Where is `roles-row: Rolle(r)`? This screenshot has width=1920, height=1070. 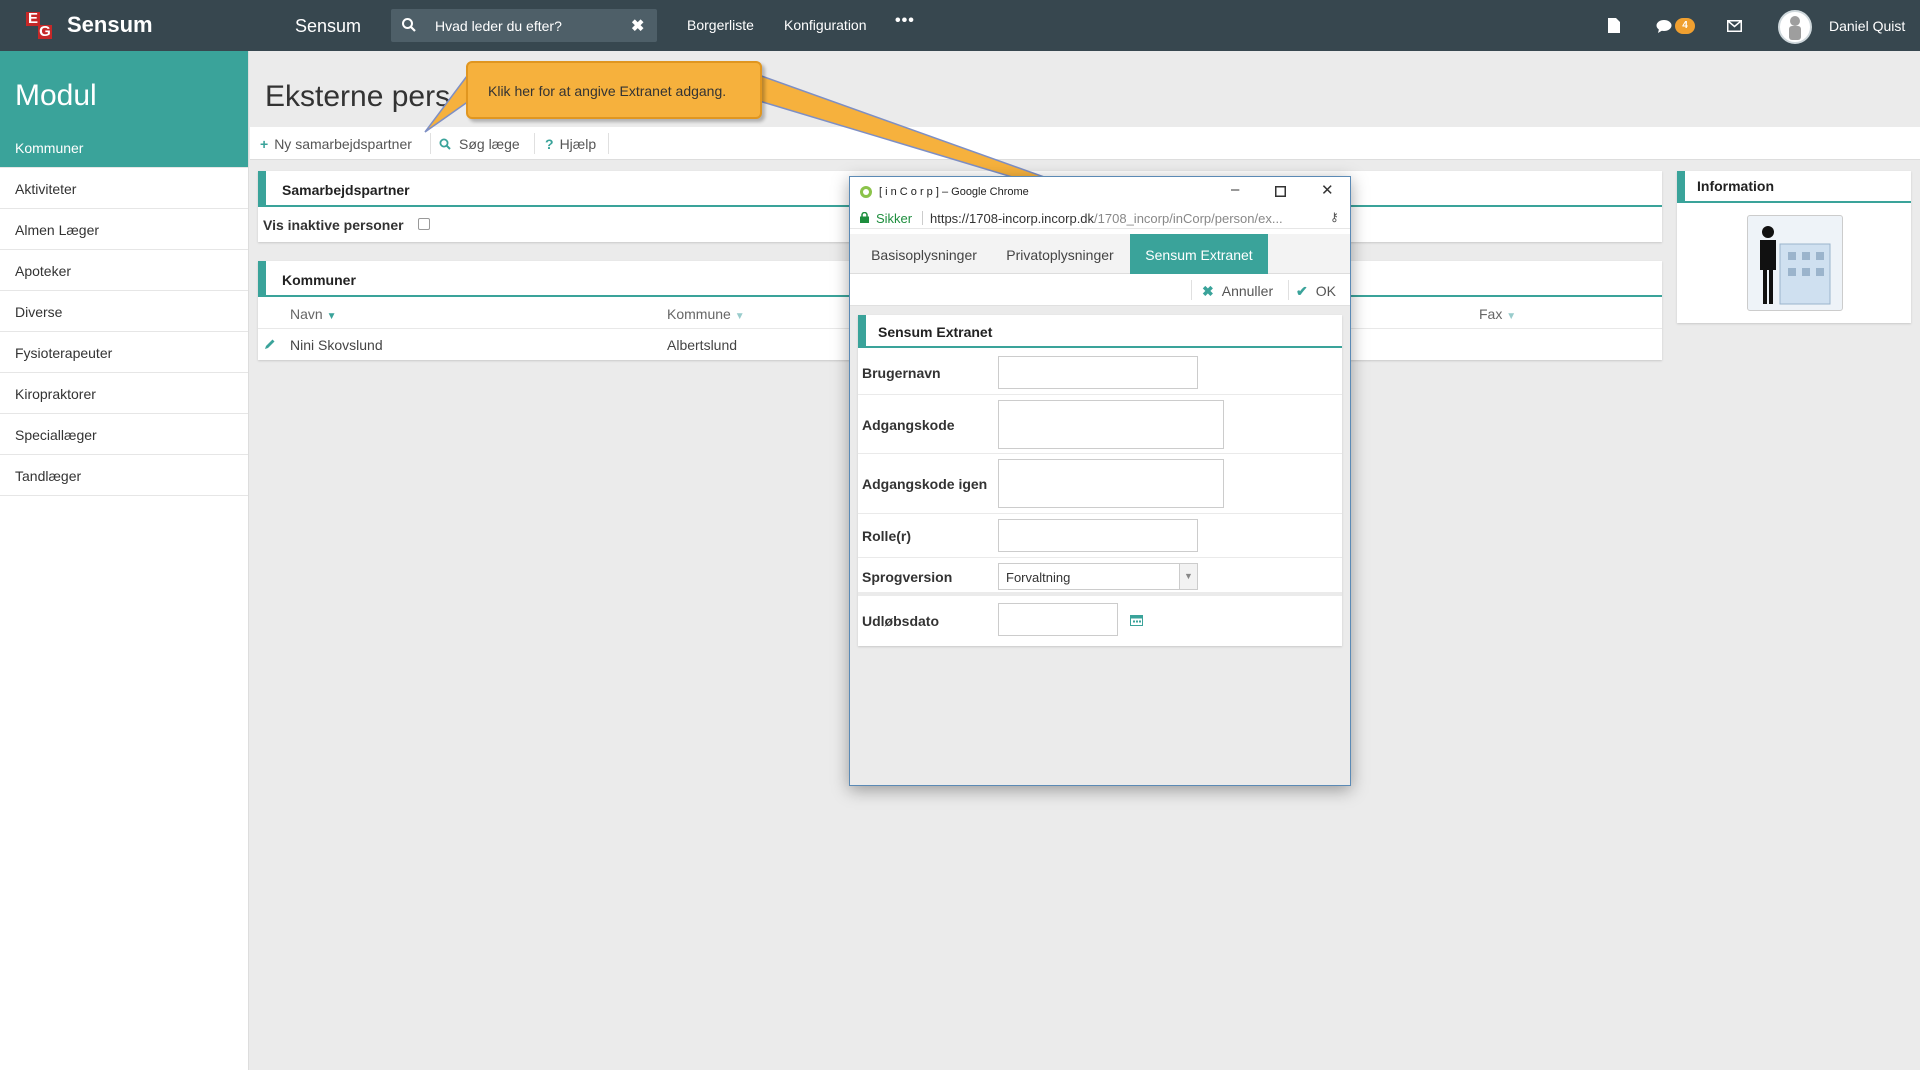 roles-row: Rolle(r) is located at coordinates (1100, 536).